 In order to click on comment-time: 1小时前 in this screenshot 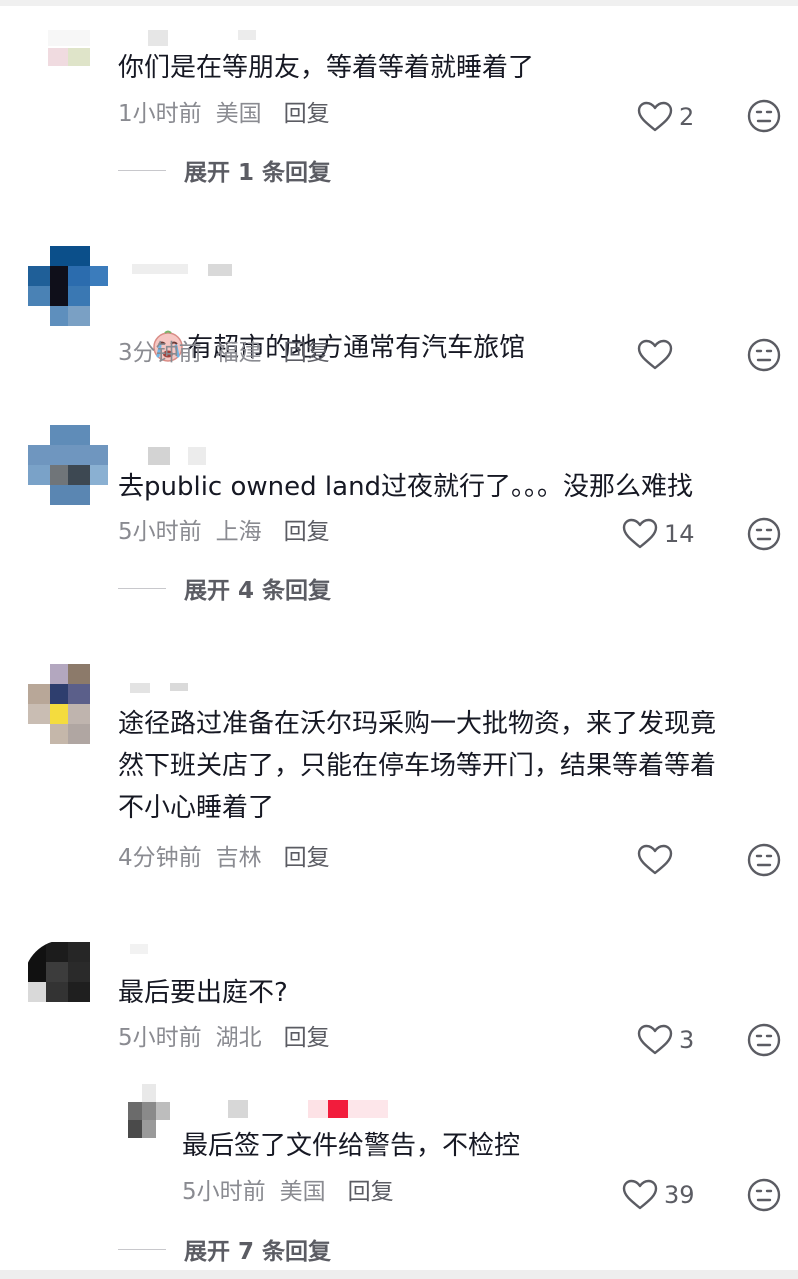, I will do `click(160, 114)`.